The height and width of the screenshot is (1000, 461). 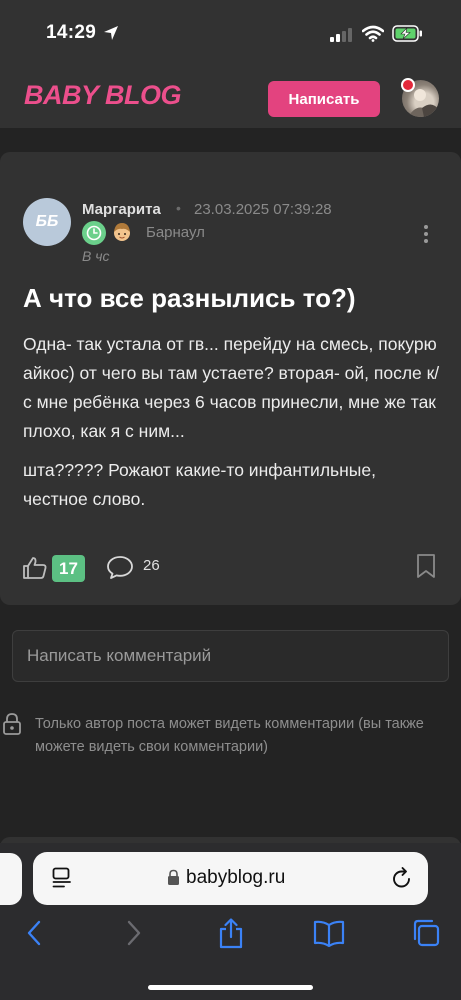 What do you see at coordinates (263, 209) in the screenshot?
I see `post-date: 23.03.2025 07:39:28` at bounding box center [263, 209].